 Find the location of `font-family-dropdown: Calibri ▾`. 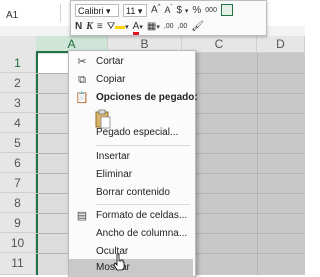

font-family-dropdown: Calibri ▾ is located at coordinates (97, 10).